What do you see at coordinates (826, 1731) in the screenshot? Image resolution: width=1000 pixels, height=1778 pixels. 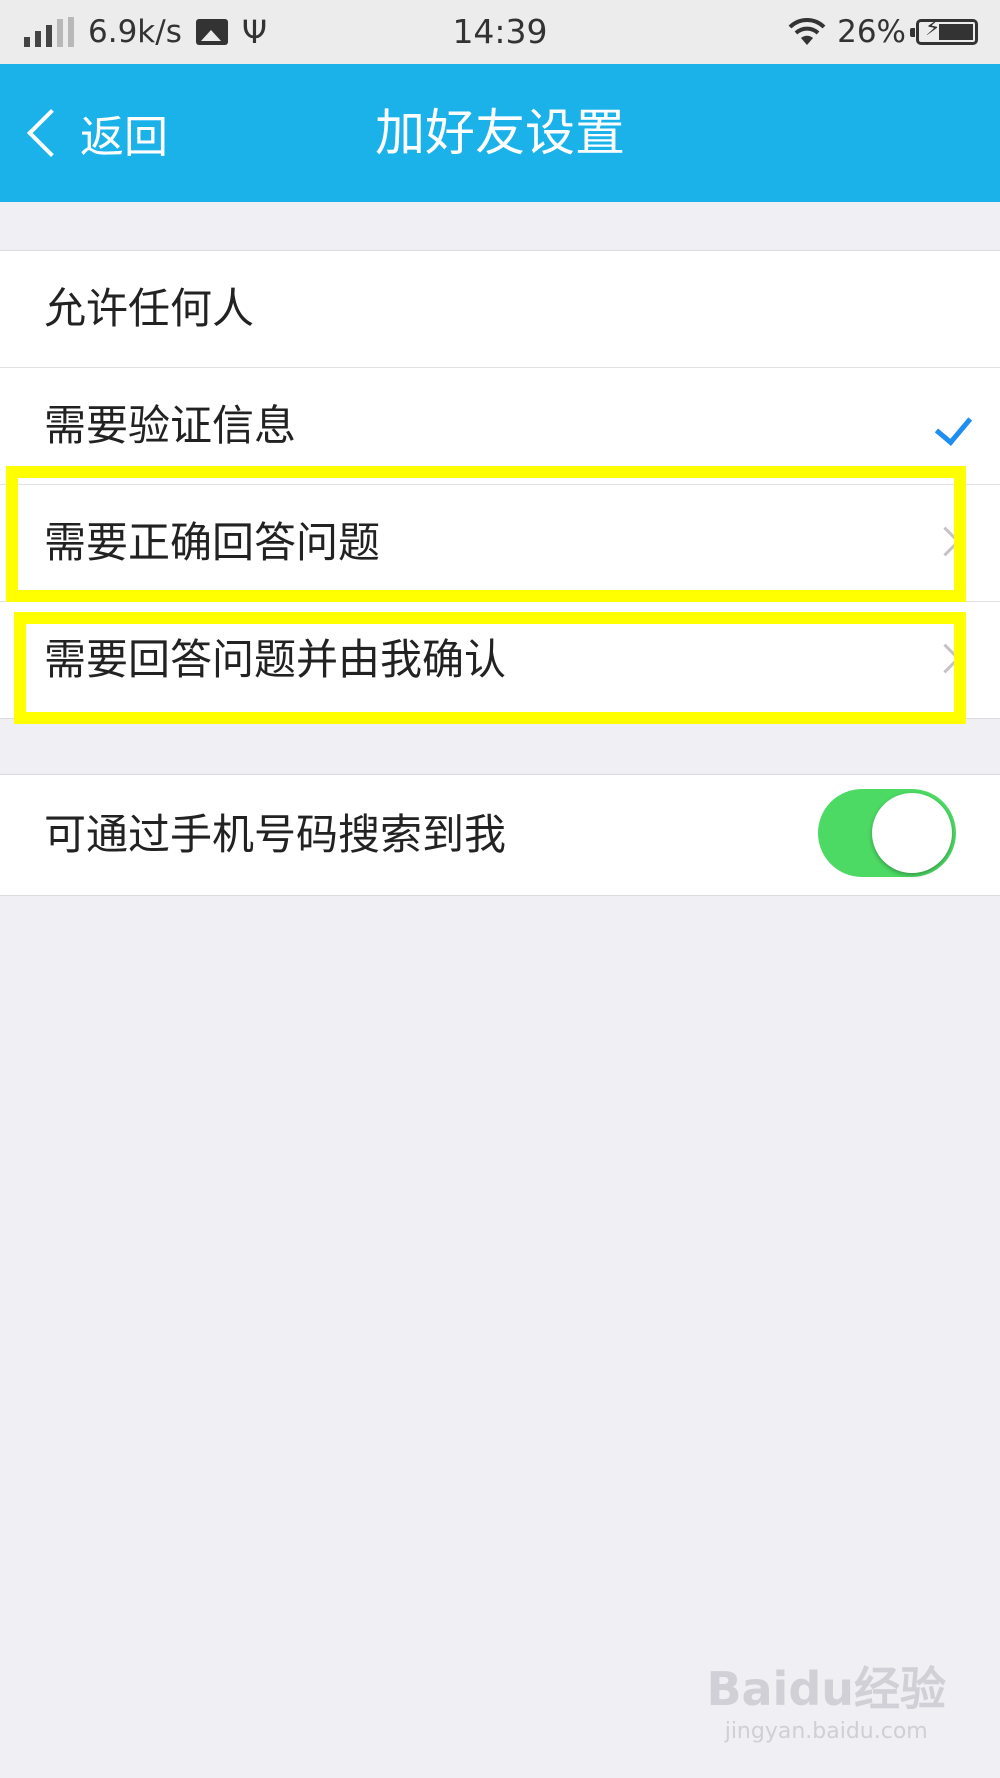 I see `watermark-url: jingyan.baidu.com` at bounding box center [826, 1731].